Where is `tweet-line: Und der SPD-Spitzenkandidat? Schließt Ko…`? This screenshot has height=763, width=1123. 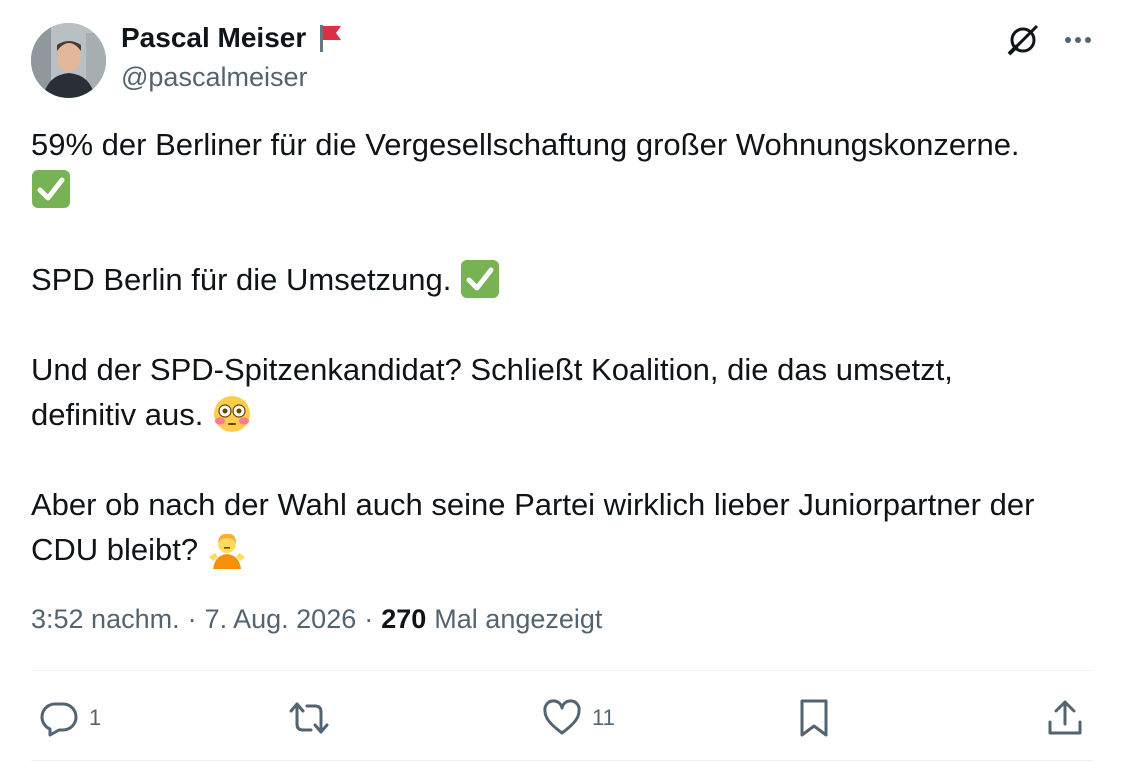 tweet-line: Und der SPD-Spitzenkandidat? Schließt Ko… is located at coordinates (566, 369).